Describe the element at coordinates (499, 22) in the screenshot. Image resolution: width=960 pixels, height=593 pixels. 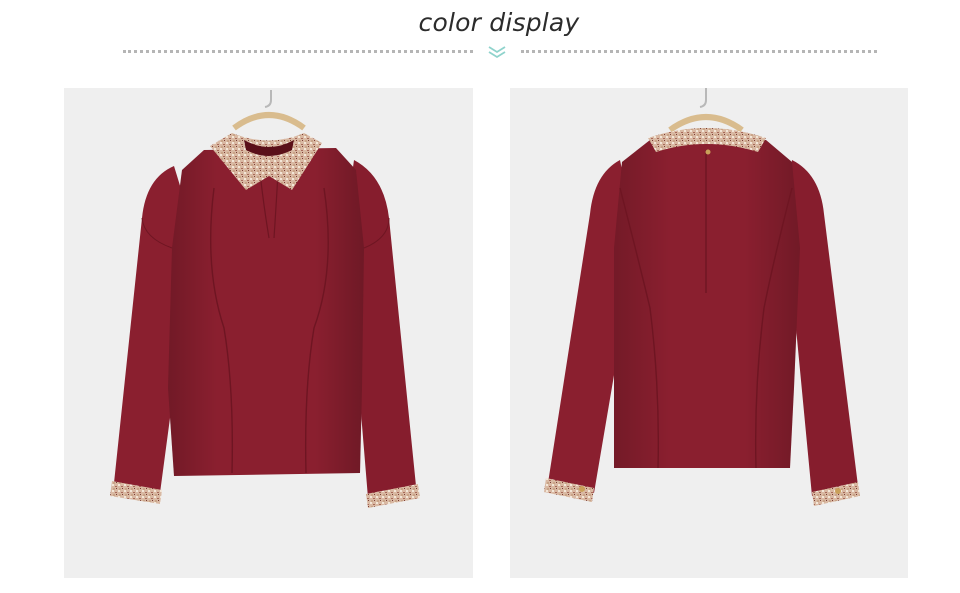
I see `section-title: color display` at that location.